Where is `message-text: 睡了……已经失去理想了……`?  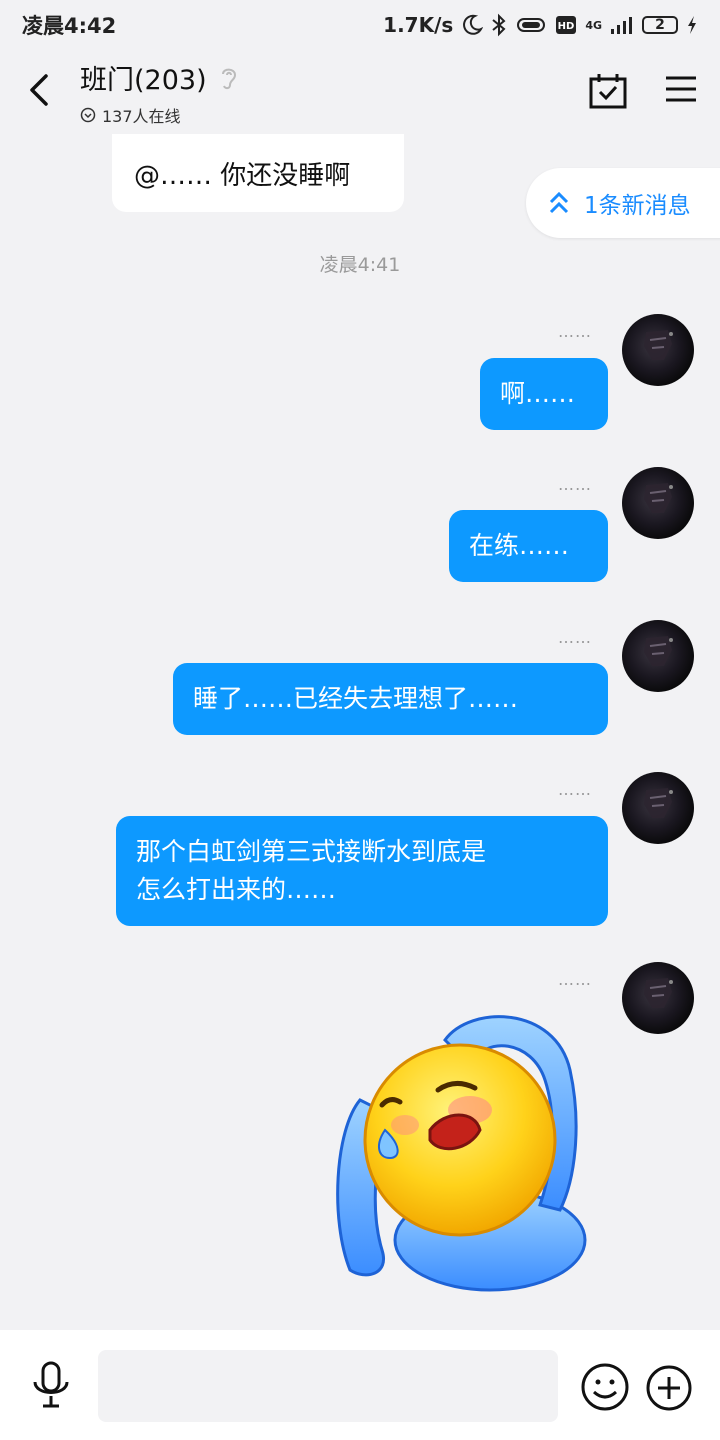
message-text: 睡了……已经失去理想了…… is located at coordinates (356, 698).